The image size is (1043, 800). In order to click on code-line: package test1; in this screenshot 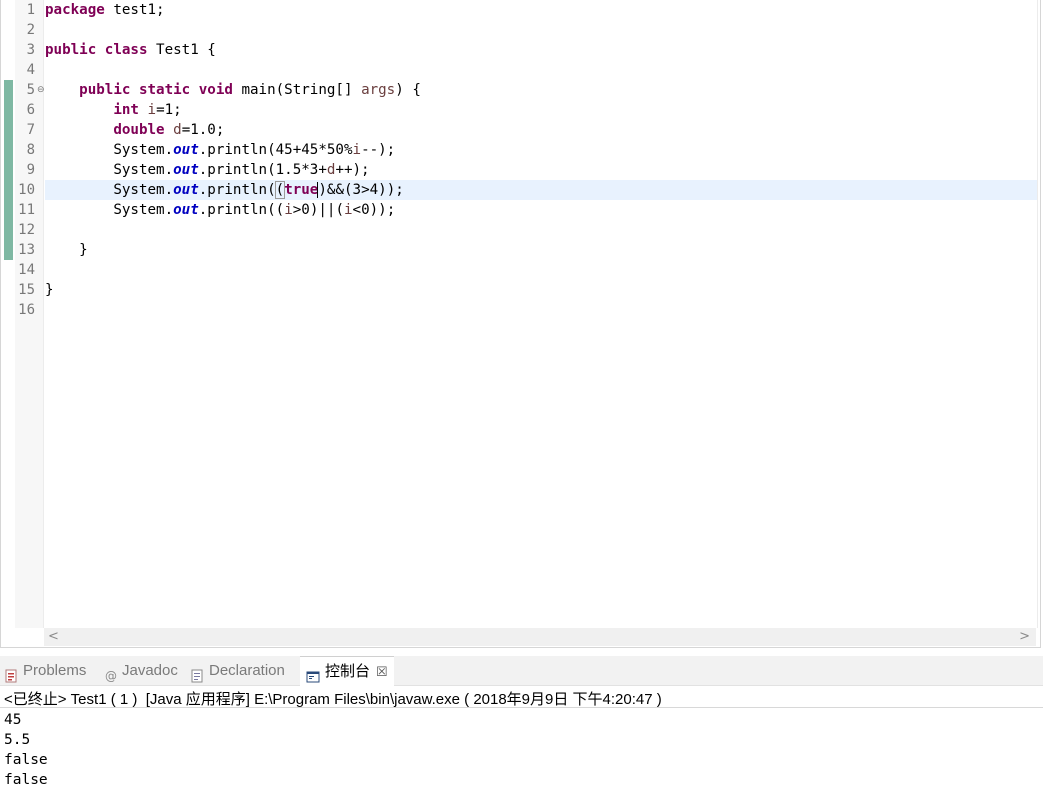, I will do `click(541, 10)`.